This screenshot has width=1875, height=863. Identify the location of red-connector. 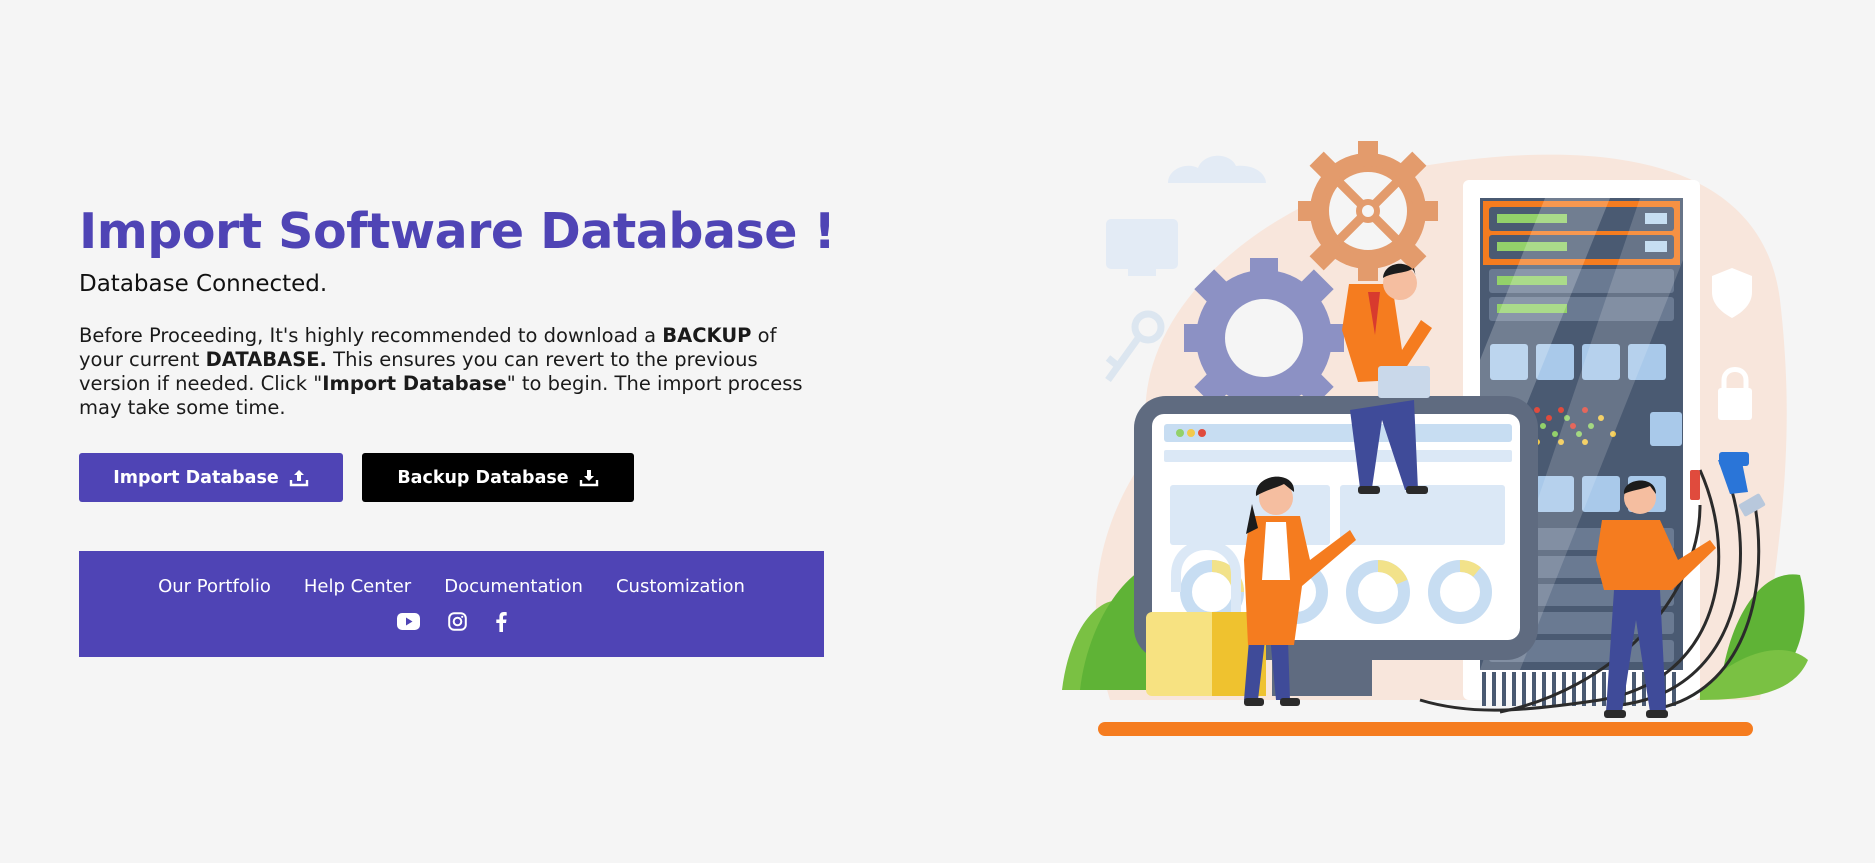
(1695, 485).